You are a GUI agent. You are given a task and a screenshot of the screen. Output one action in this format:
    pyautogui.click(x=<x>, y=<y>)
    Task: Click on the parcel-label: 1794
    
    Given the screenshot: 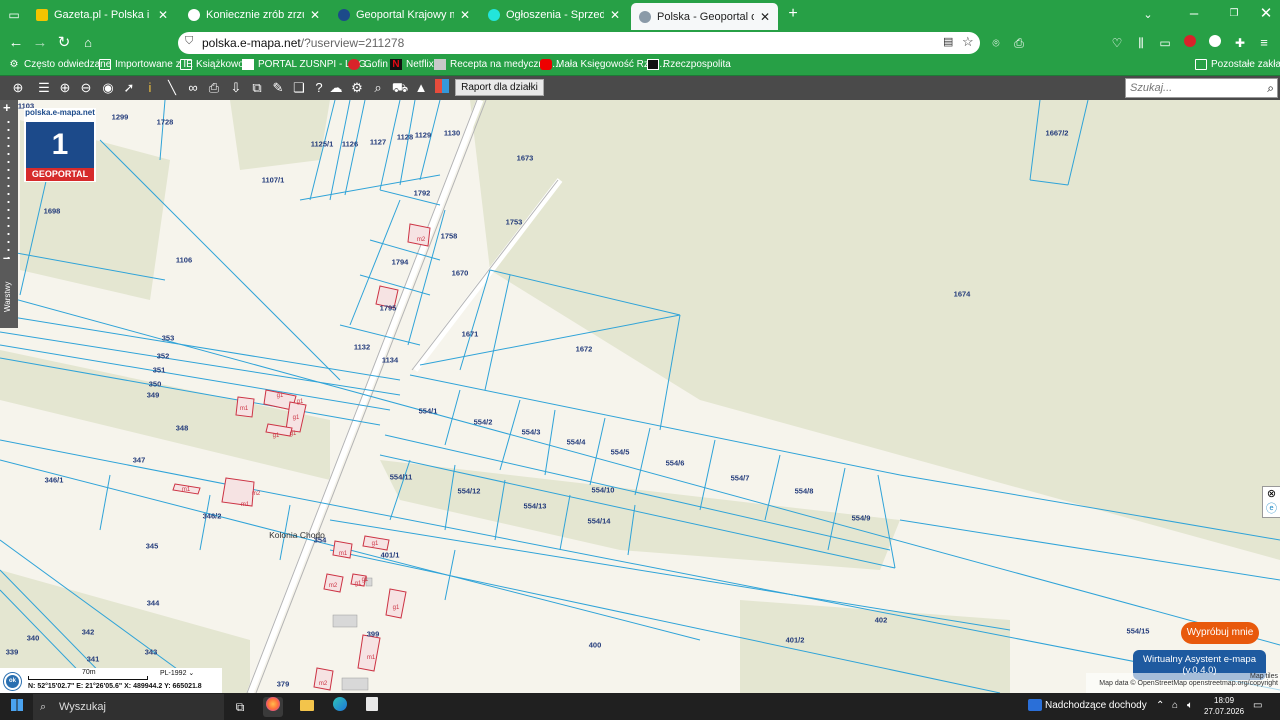 What is the action you would take?
    pyautogui.click(x=400, y=262)
    